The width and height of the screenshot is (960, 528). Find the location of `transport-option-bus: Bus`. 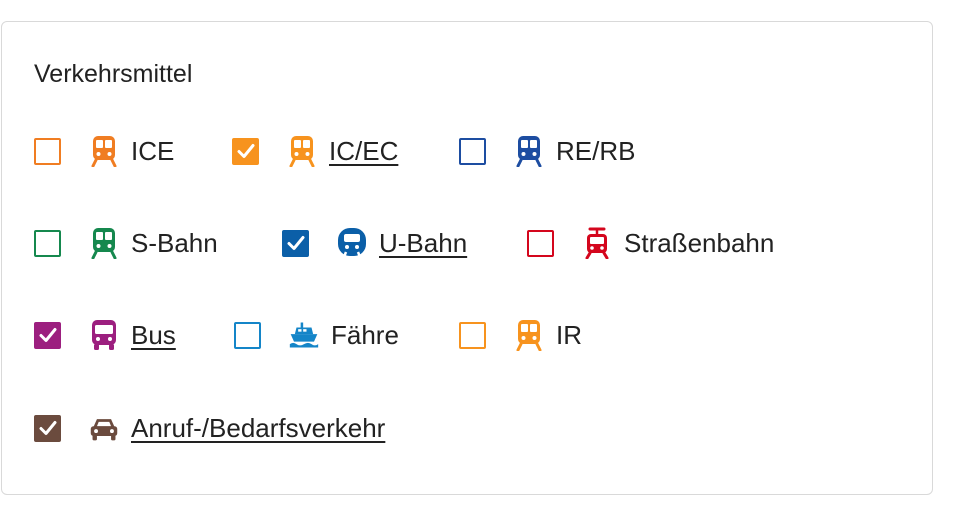

transport-option-bus: Bus is located at coordinates (105, 335).